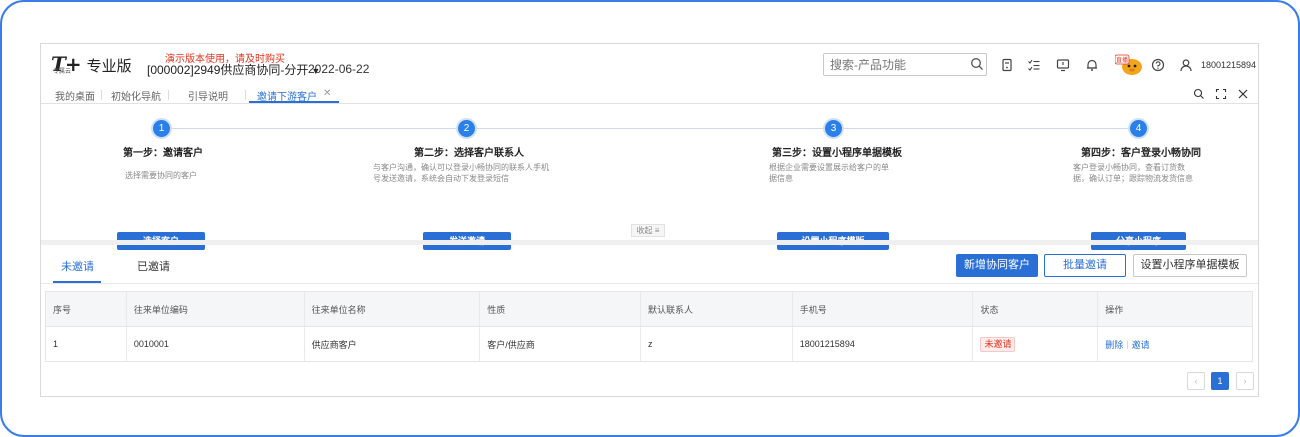 Image resolution: width=1300 pixels, height=437 pixels. I want to click on column-header: 操作, so click(1114, 309).